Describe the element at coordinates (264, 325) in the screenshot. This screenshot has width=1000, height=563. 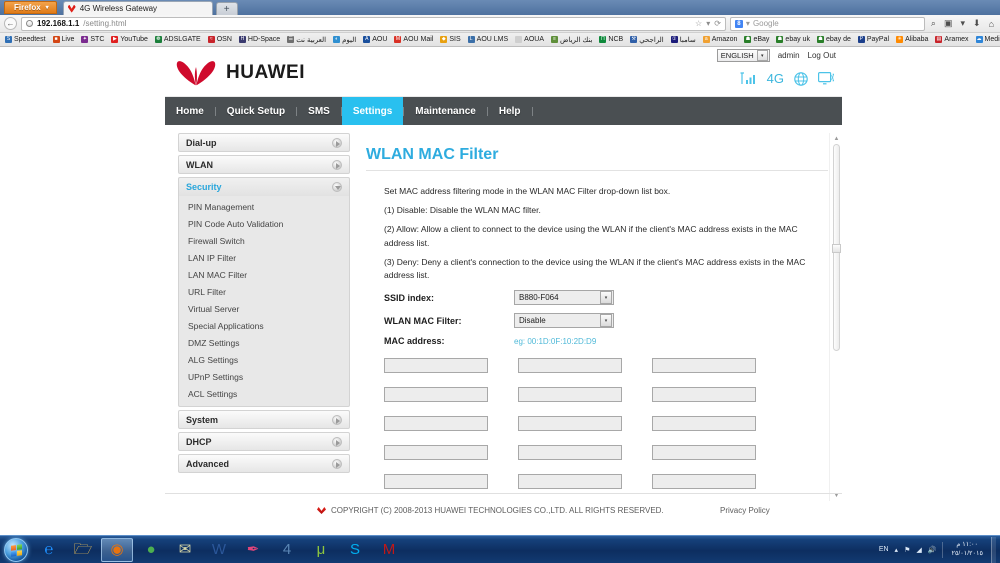
I see `sidebar-item-special-applications: Special Applications` at that location.